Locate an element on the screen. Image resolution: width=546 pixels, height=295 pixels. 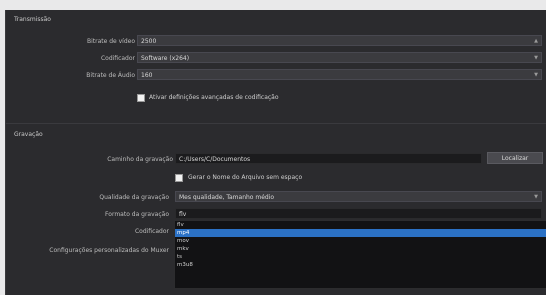
video-bitrate-label: Bitrate de vídeo is located at coordinates (110, 41).